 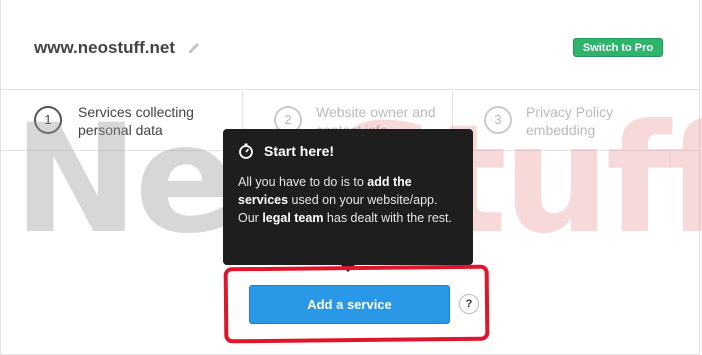 What do you see at coordinates (246, 151) in the screenshot?
I see `stopwatch-icon` at bounding box center [246, 151].